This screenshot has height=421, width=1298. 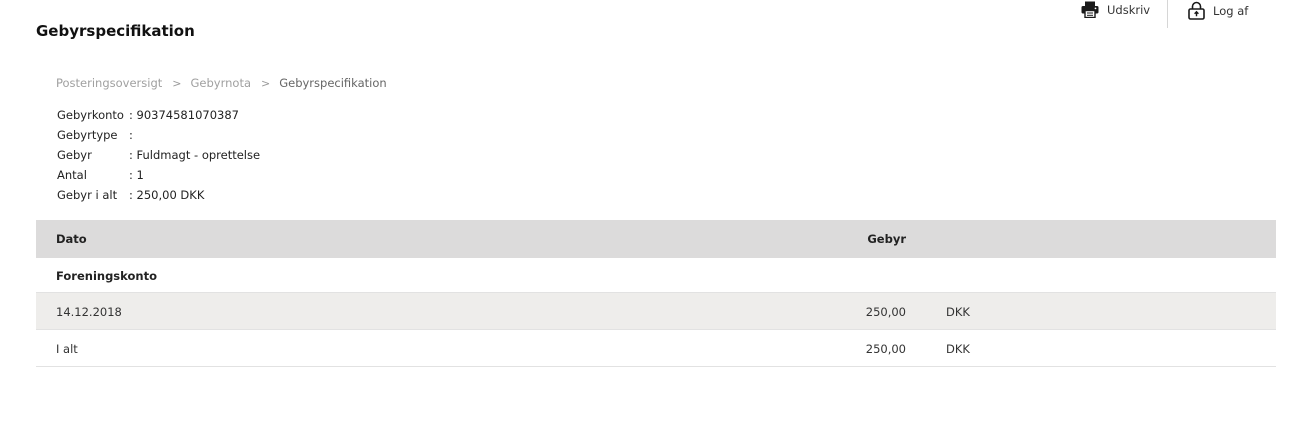 I want to click on page-title: Gebyrspecifikation, so click(x=115, y=31).